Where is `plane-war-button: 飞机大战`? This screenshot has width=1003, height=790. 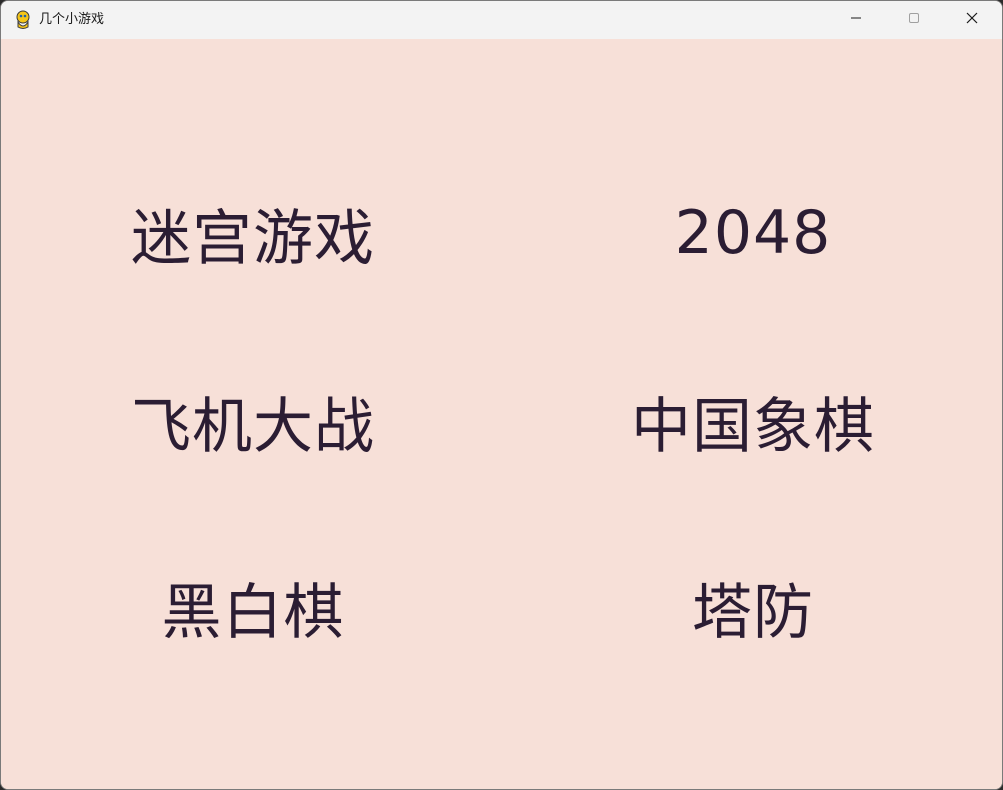
plane-war-button: 飞机大战 is located at coordinates (253, 421).